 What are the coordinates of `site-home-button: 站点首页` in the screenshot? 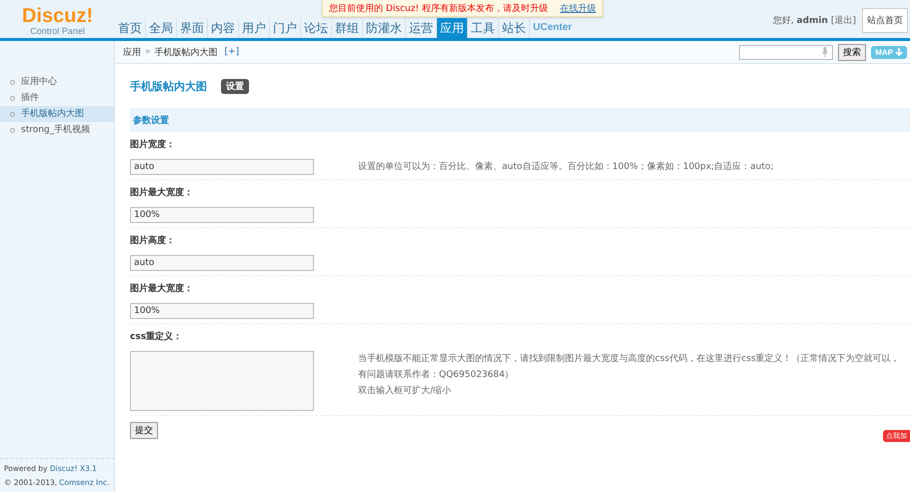 It's located at (885, 20).